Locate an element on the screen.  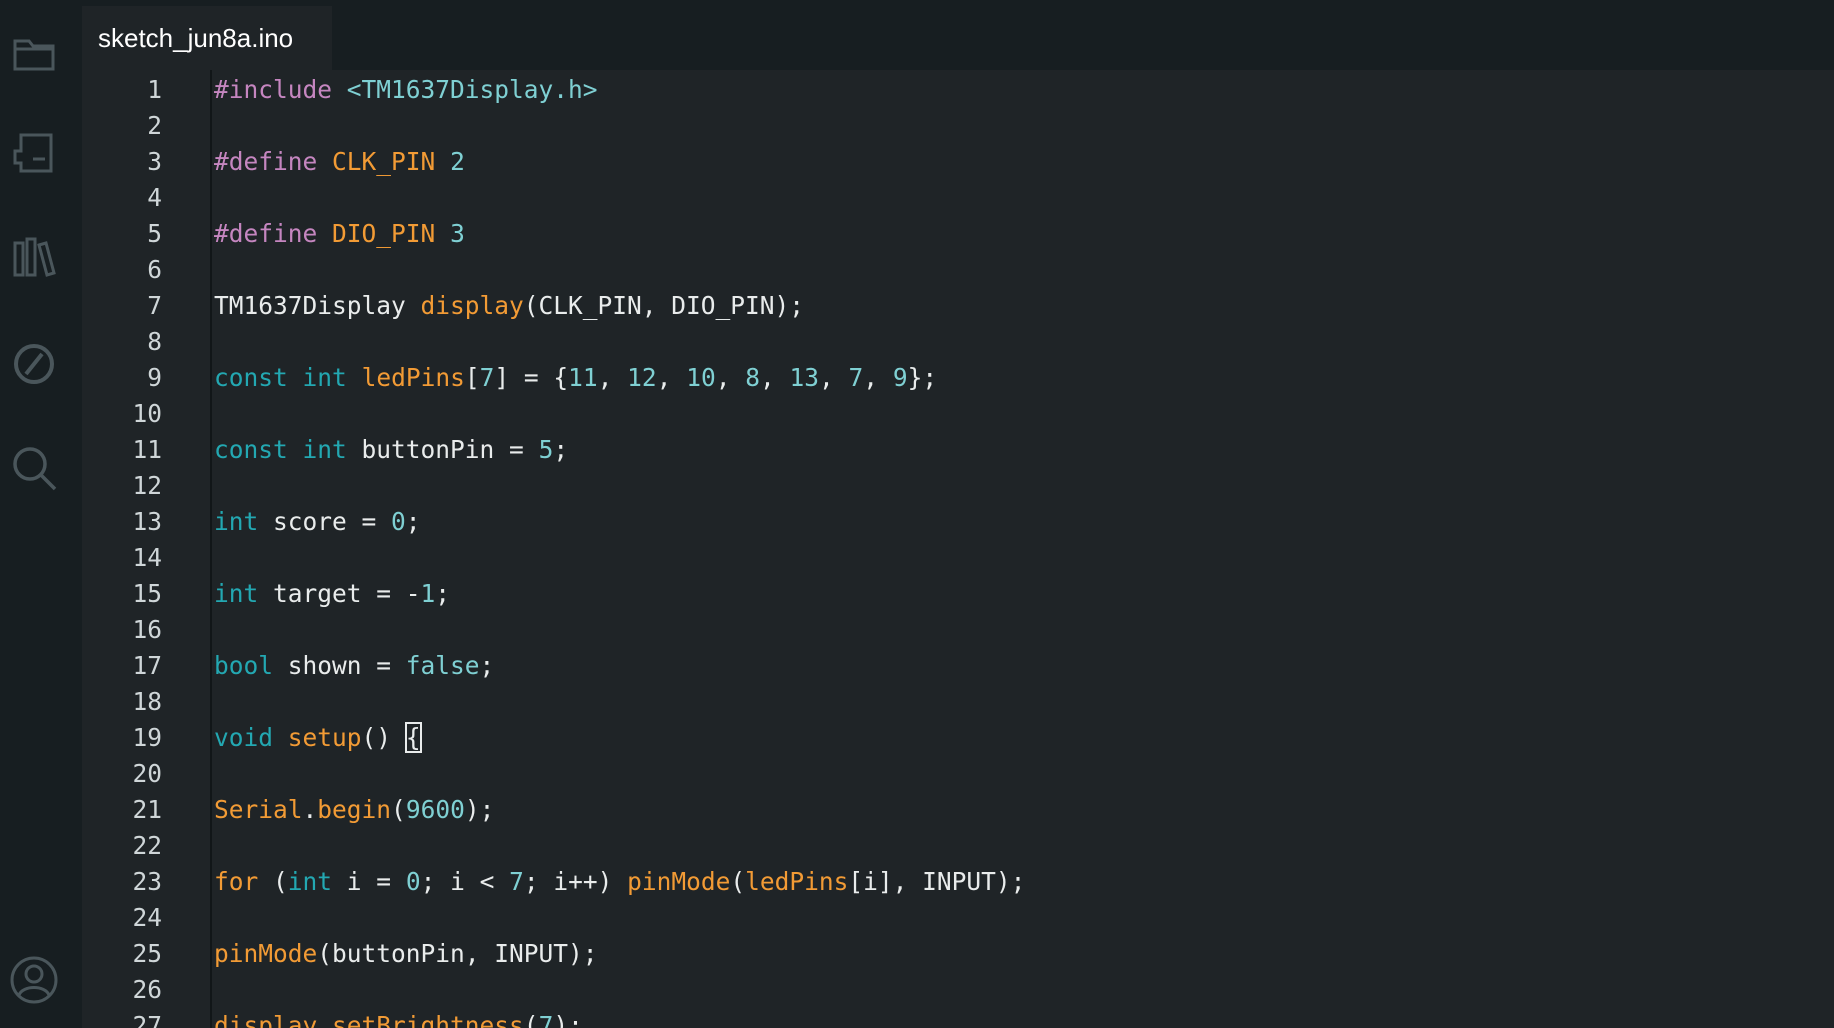
line-number: 4 is located at coordinates (154, 197).